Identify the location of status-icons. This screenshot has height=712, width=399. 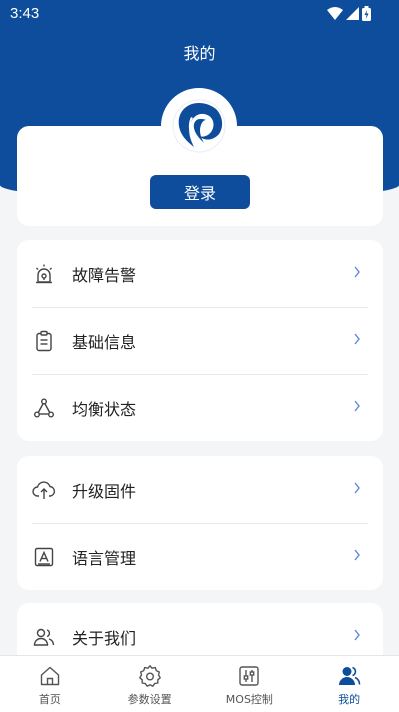
(349, 13).